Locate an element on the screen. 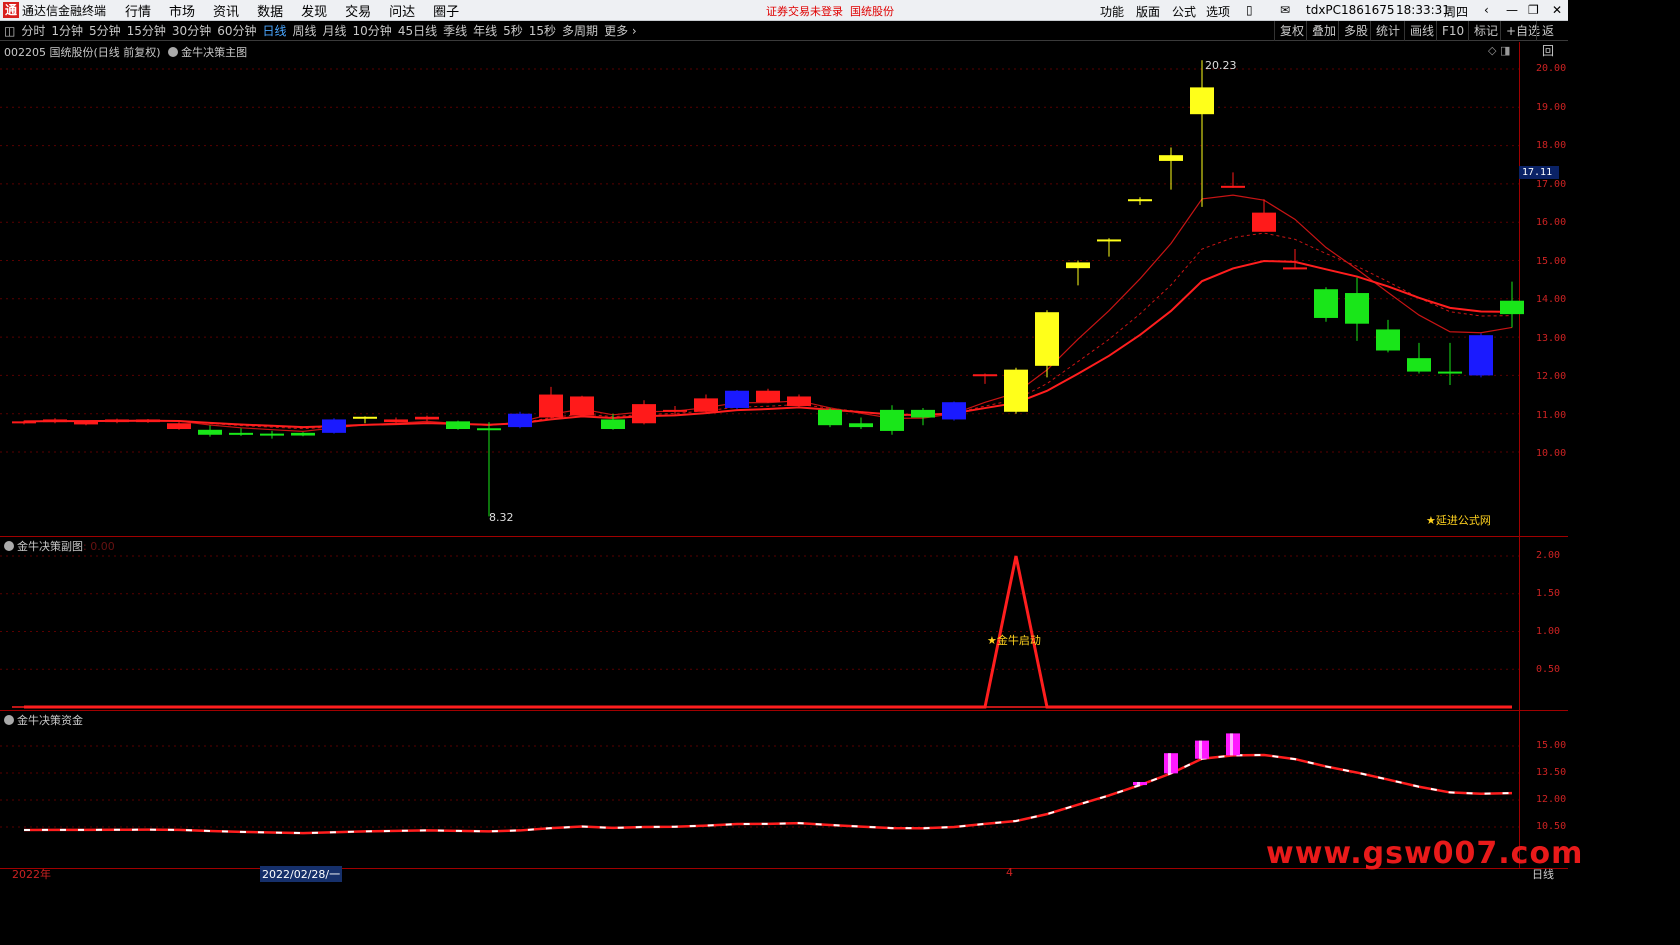 This screenshot has width=1680, height=945. fund-layer is located at coordinates (768, 784).